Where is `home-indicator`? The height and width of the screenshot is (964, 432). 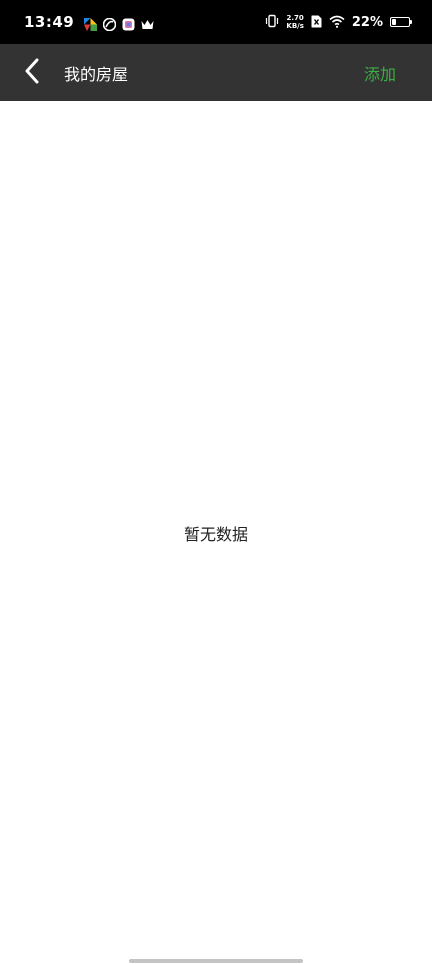 home-indicator is located at coordinates (216, 961).